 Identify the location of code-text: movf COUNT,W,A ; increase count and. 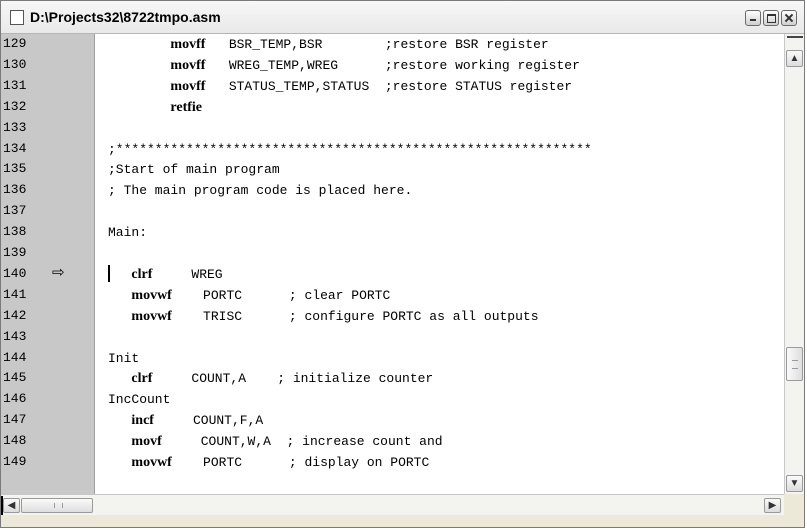
(275, 442).